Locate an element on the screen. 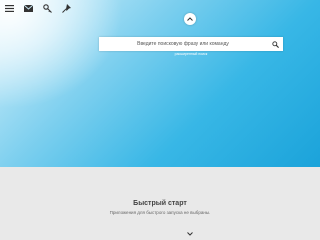  chevron-up-icon is located at coordinates (190, 19).